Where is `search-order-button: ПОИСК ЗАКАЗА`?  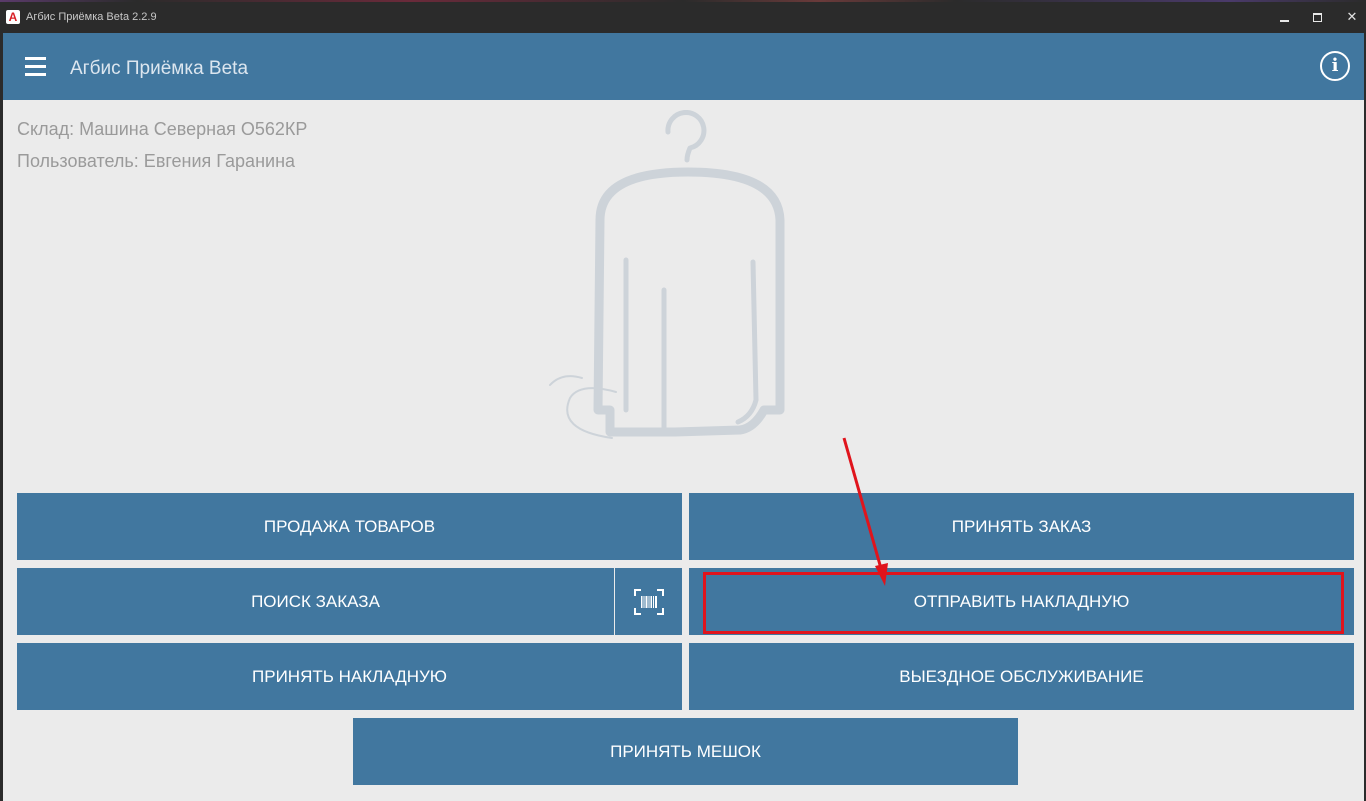
search-order-button: ПОИСК ЗАКАЗА is located at coordinates (315, 601).